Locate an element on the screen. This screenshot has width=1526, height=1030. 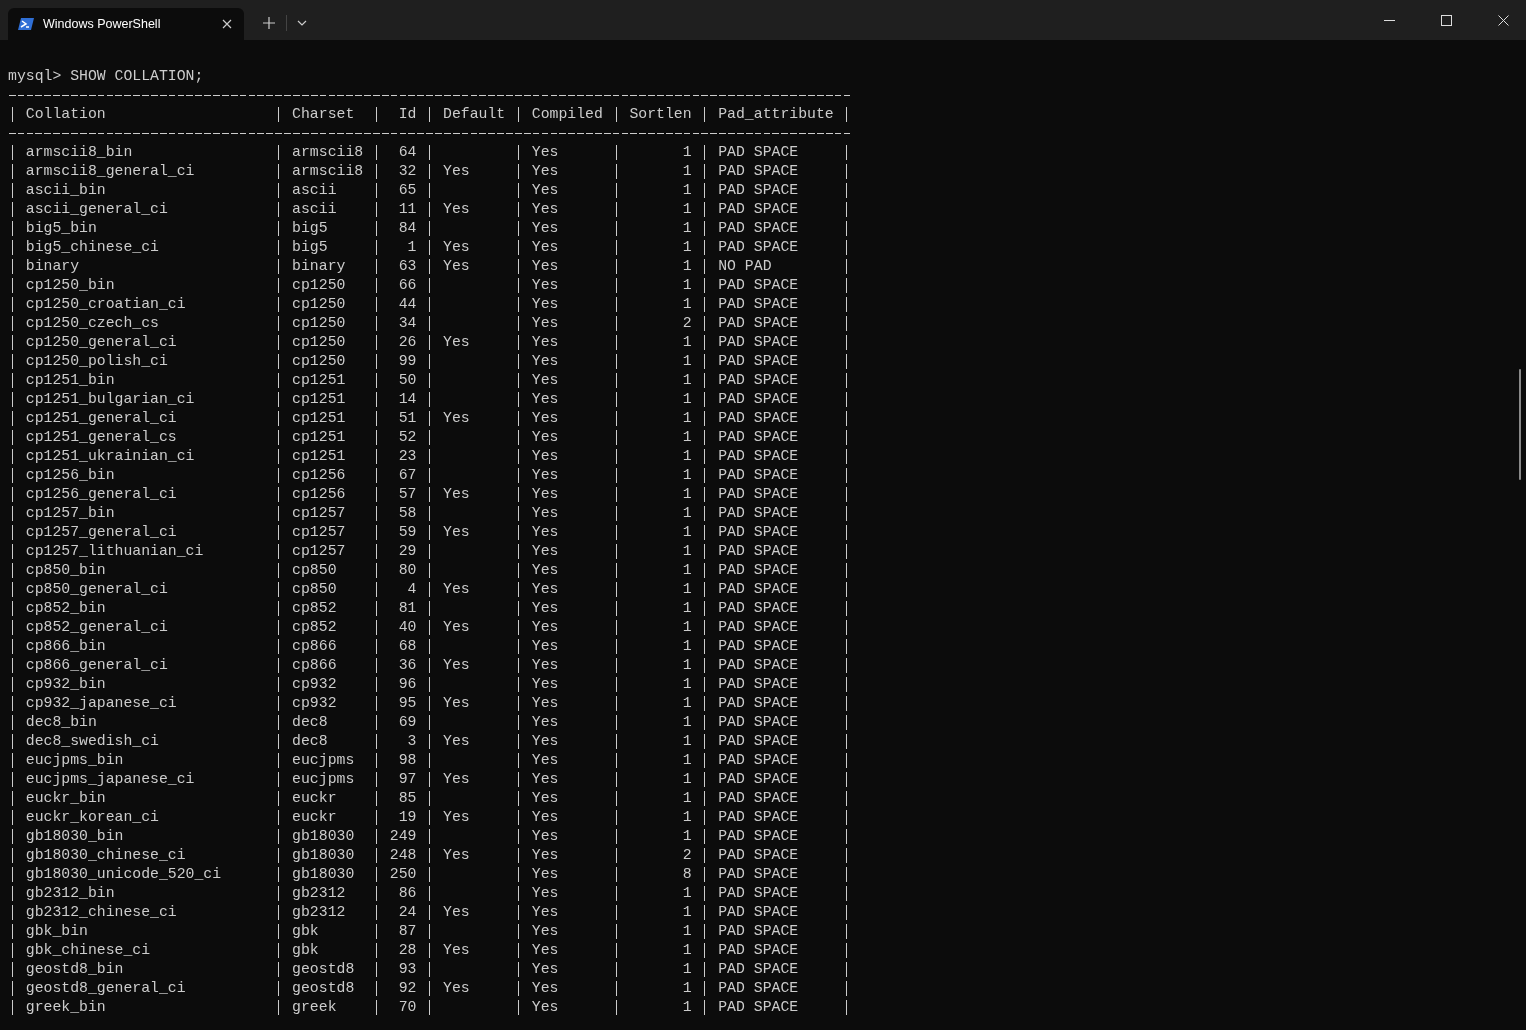
table-cell-text: cp1251_general_cs is located at coordinates (101, 437).